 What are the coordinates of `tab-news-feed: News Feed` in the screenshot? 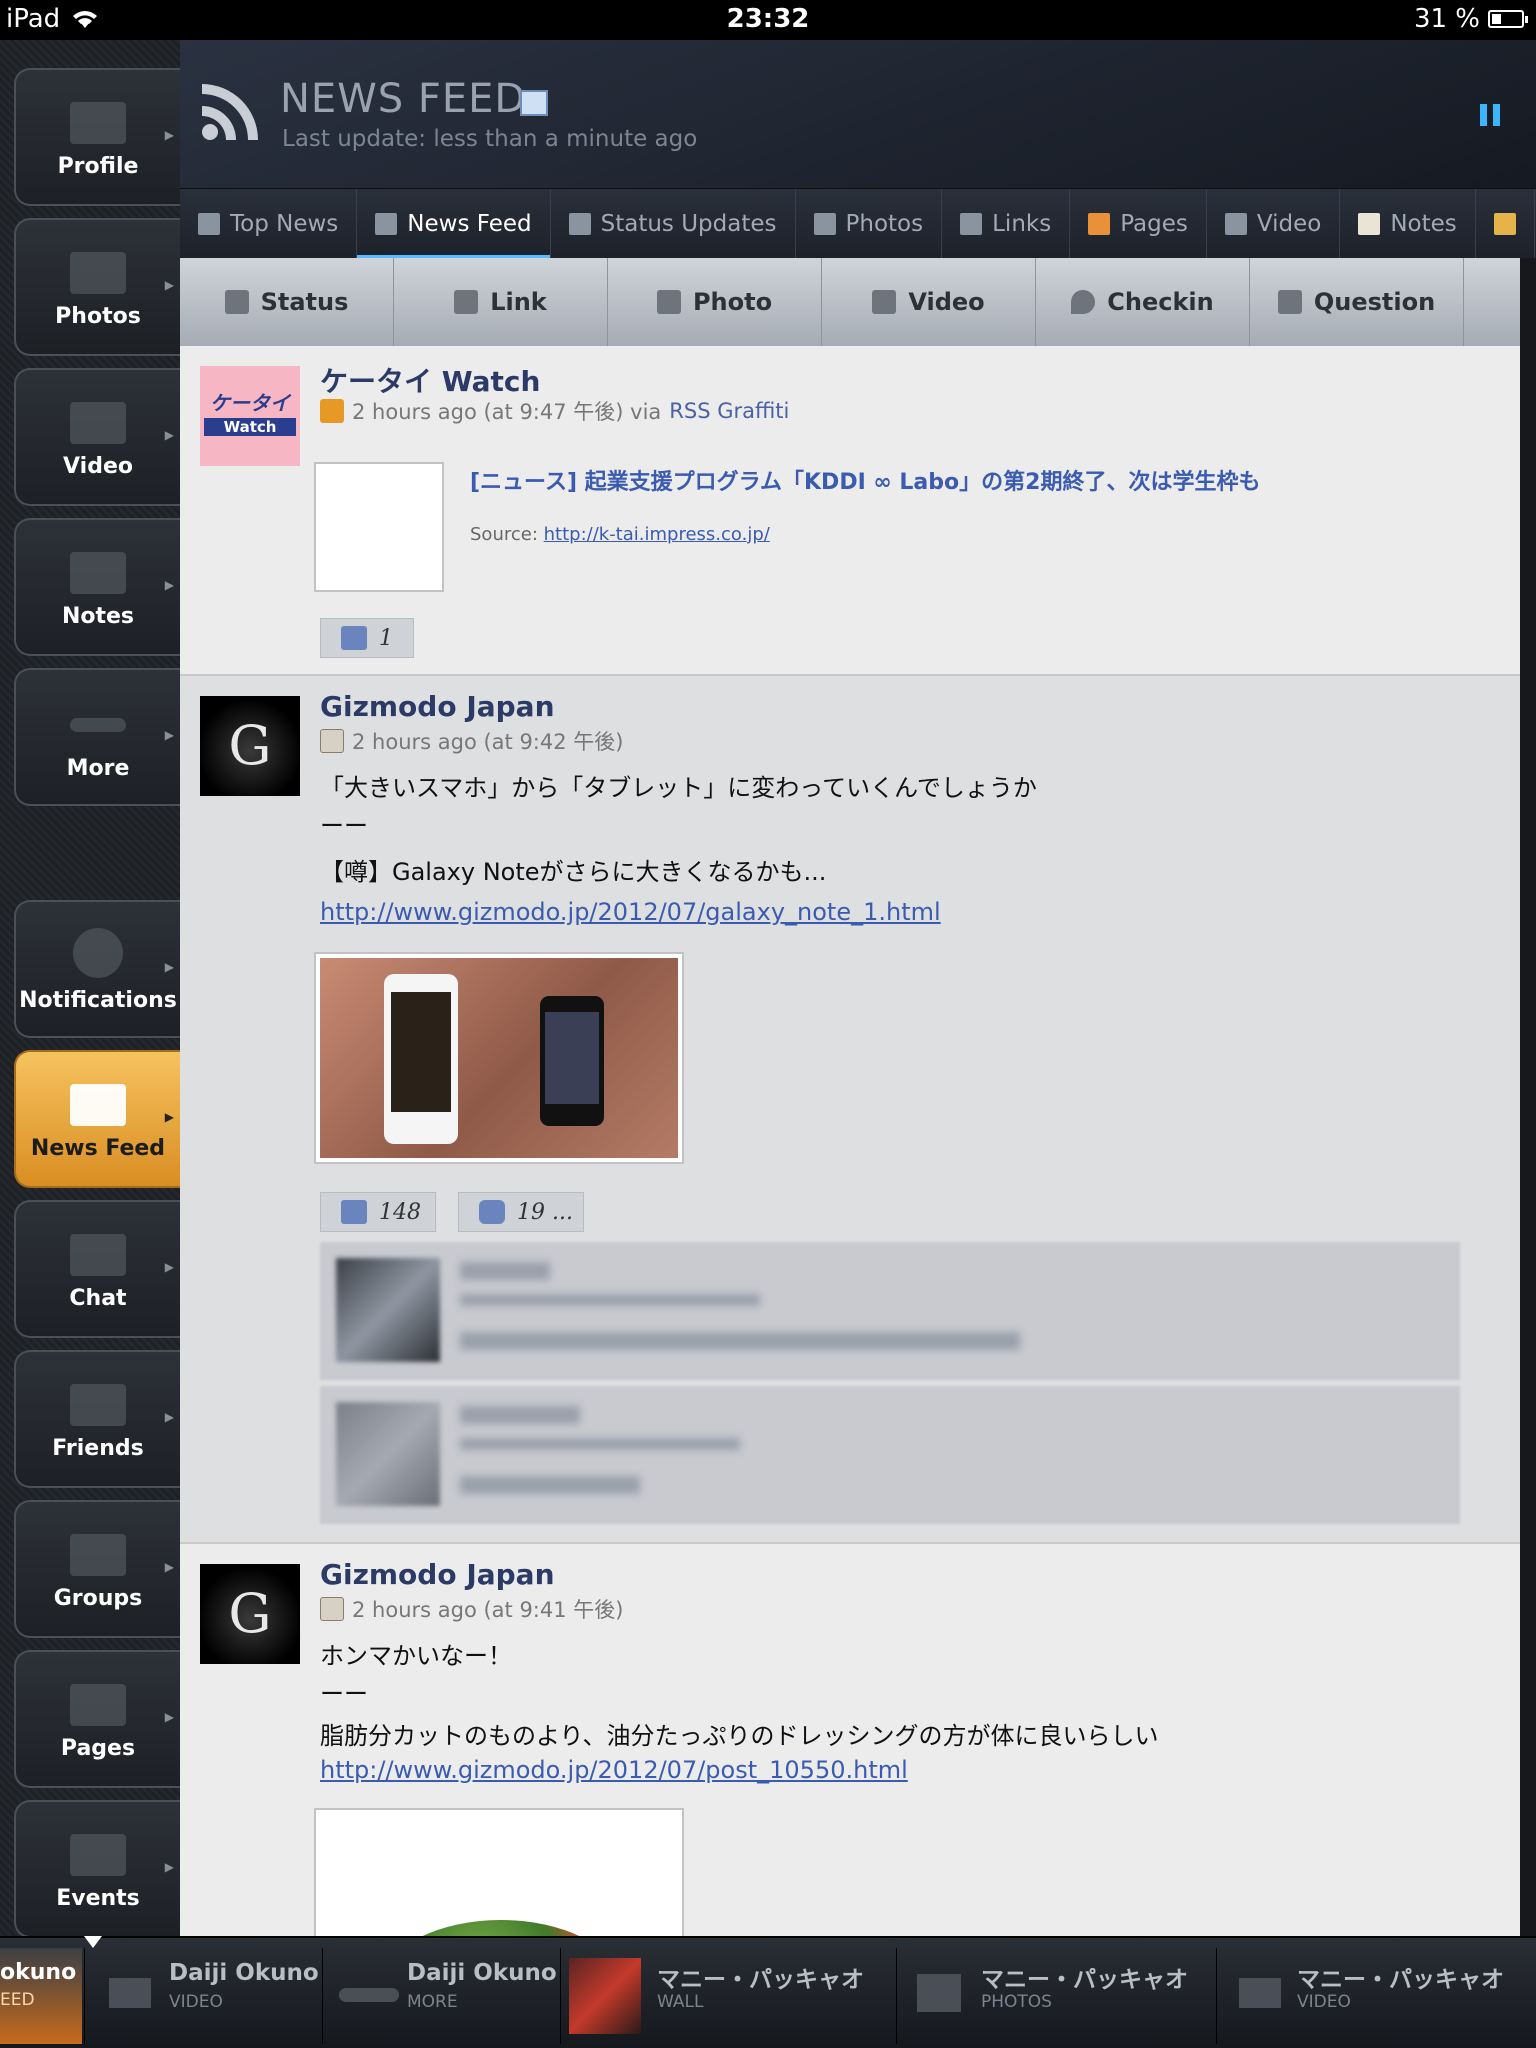 It's located at (454, 223).